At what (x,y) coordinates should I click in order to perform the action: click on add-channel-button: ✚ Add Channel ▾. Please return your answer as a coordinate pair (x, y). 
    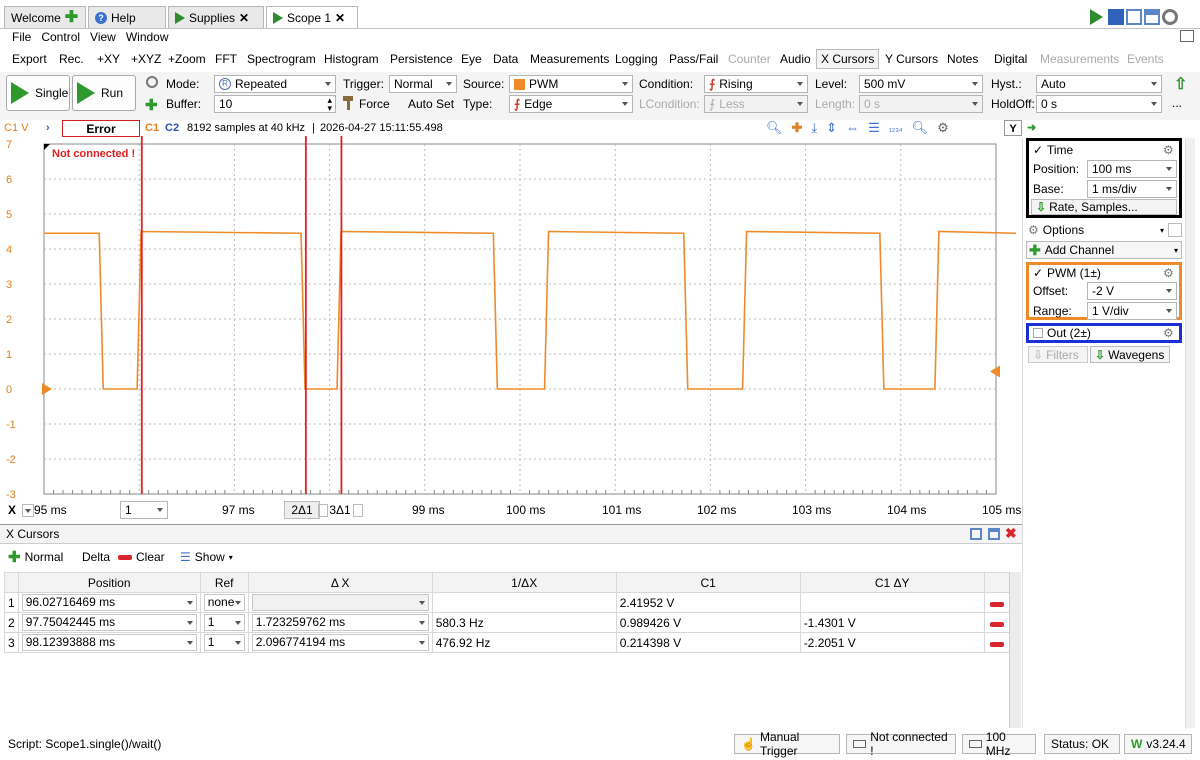
    Looking at the image, I should click on (1104, 250).